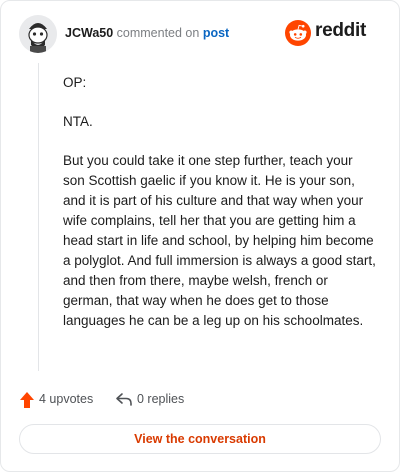 The image size is (400, 472). Describe the element at coordinates (158, 33) in the screenshot. I see `action-text: commented on` at that location.